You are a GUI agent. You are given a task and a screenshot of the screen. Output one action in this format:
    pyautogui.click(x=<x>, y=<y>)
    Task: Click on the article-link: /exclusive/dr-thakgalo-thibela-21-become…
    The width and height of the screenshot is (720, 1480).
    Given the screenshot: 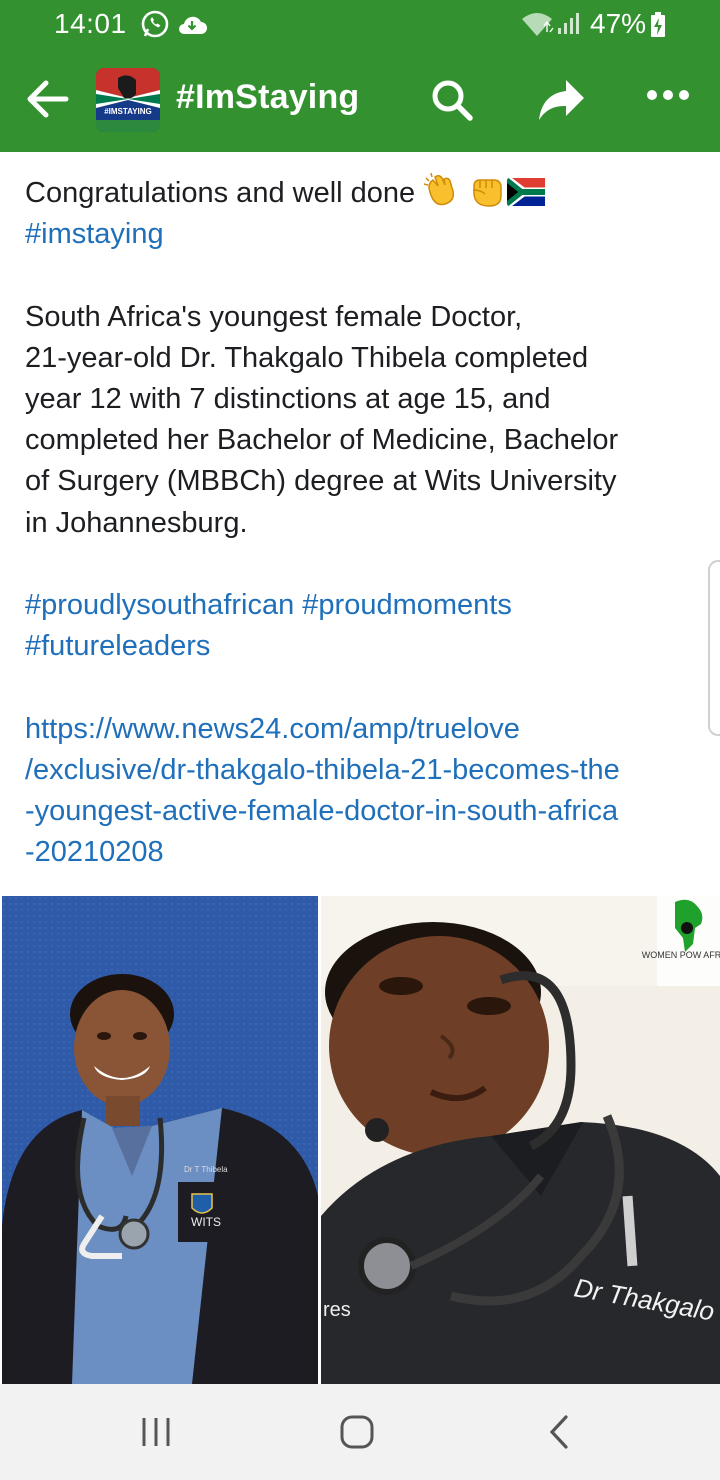 What is the action you would take?
    pyautogui.click(x=365, y=770)
    